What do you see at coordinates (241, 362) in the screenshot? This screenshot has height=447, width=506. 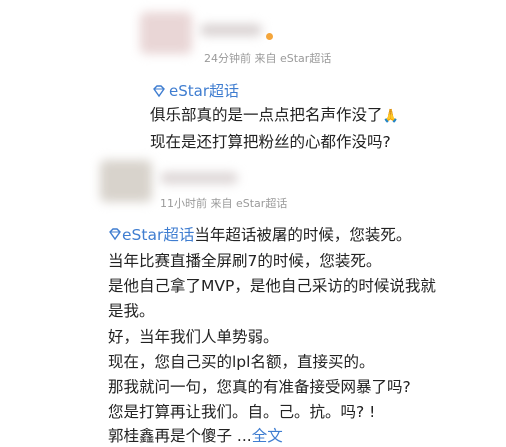 I see `post-text-line: 现在，您自己买的lpl名额，直接买的。` at bounding box center [241, 362].